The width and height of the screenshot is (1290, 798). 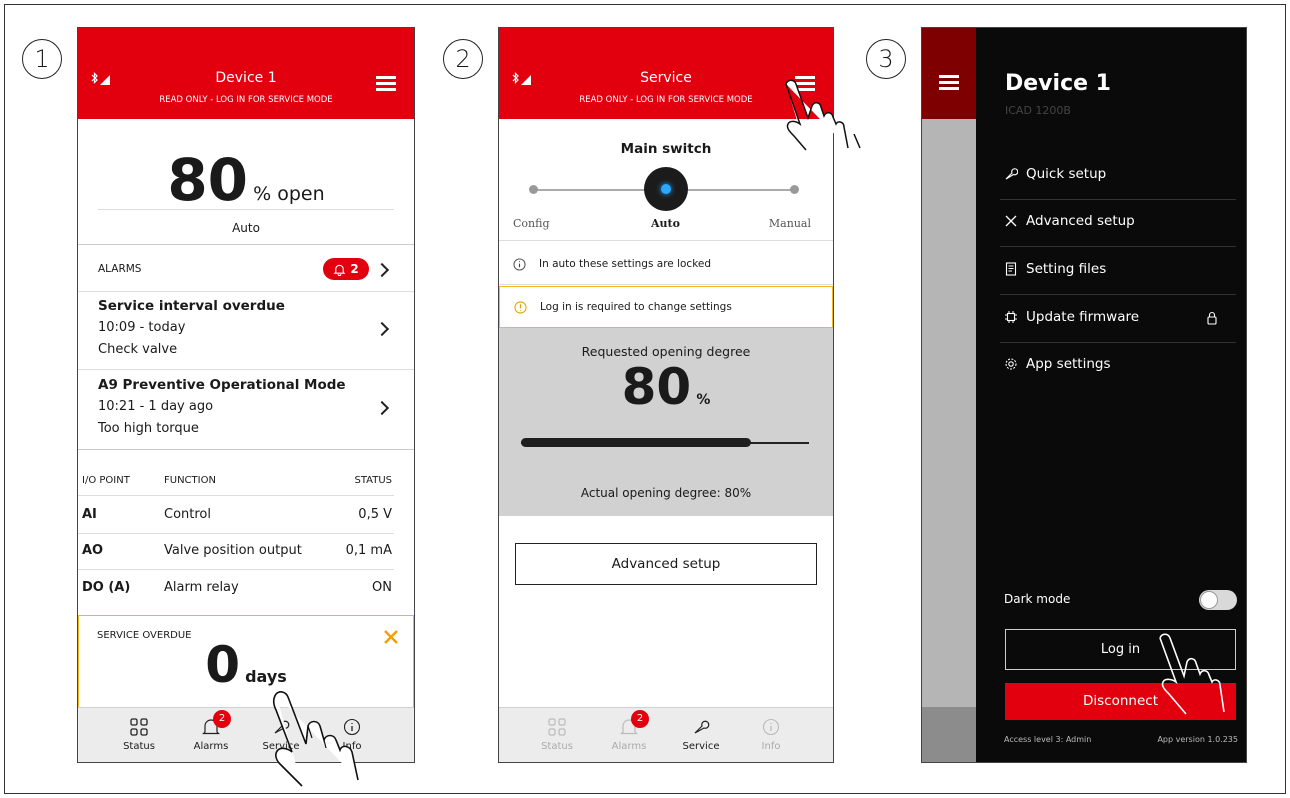 I want to click on io-header-status: STATUS, so click(x=373, y=480).